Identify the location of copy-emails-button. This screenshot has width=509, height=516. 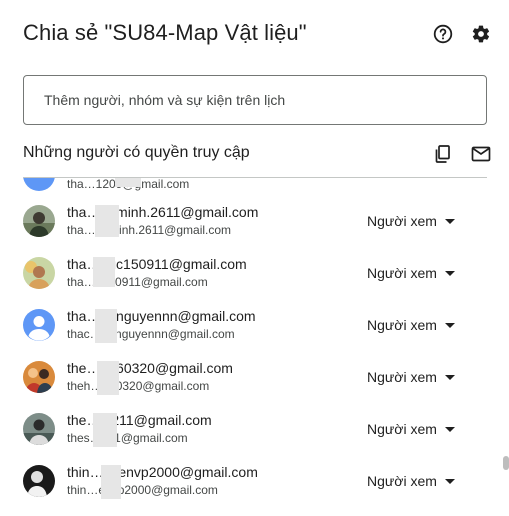
(443, 154).